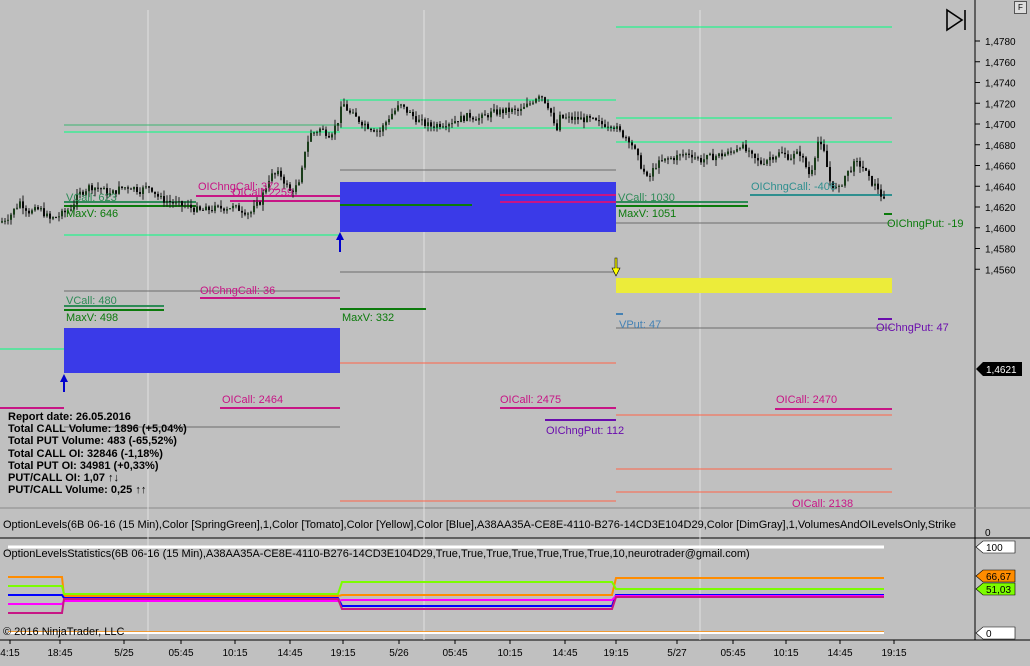 Image resolution: width=1030 pixels, height=666 pixels. I want to click on oicall-label: OICall: 2475, so click(530, 400).